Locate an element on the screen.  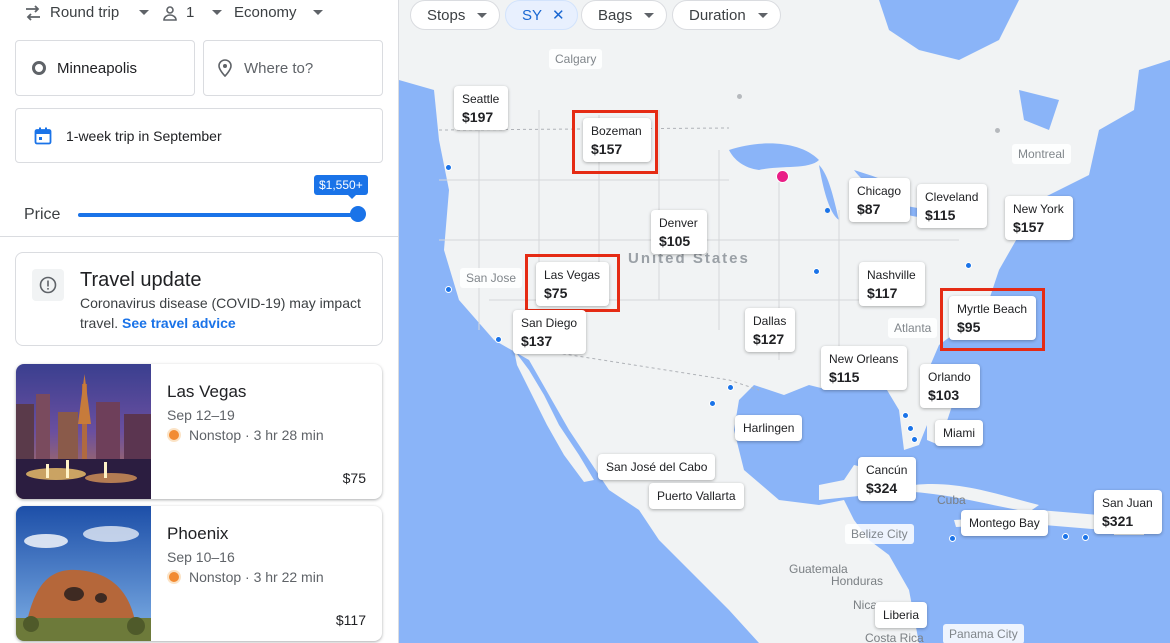
map-pin-seattle: Seattle $197 is located at coordinates (481, 108).